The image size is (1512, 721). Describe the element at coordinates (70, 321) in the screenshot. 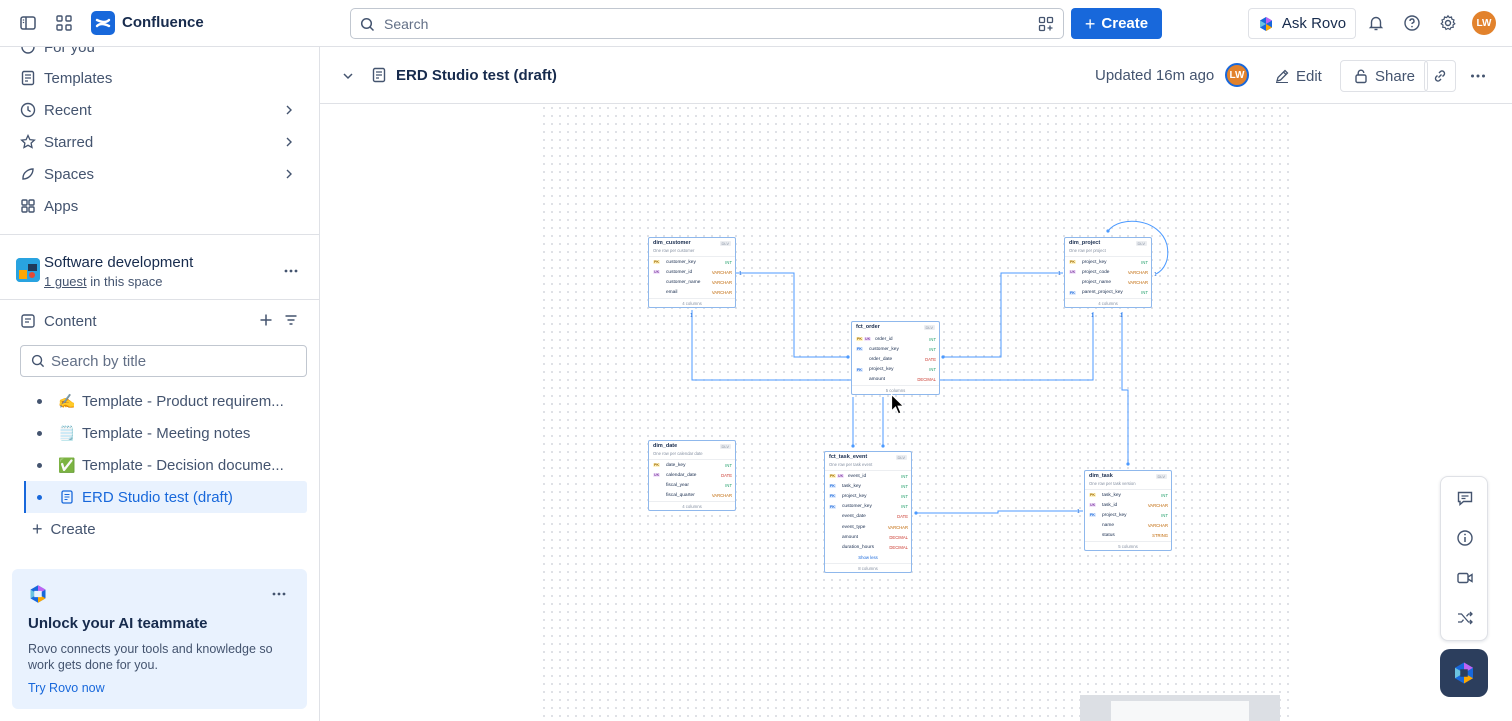

I see `content-header: Content` at that location.